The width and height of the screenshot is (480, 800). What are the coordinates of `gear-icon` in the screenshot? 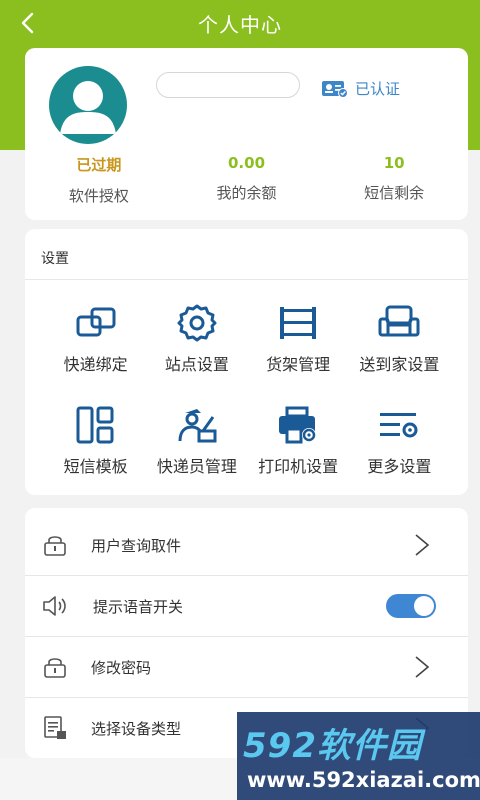 It's located at (197, 323).